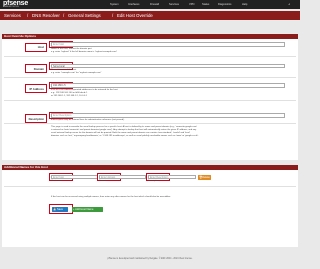 The width and height of the screenshot is (320, 269). Describe the element at coordinates (56, 181) in the screenshot. I see `additional-host-label: Host name` at that location.